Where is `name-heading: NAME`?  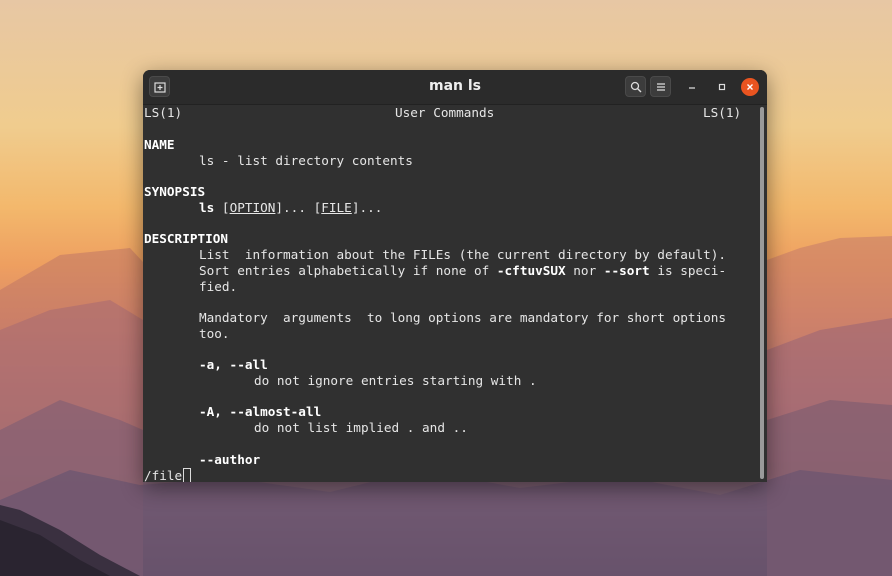
name-heading: NAME is located at coordinates (159, 144).